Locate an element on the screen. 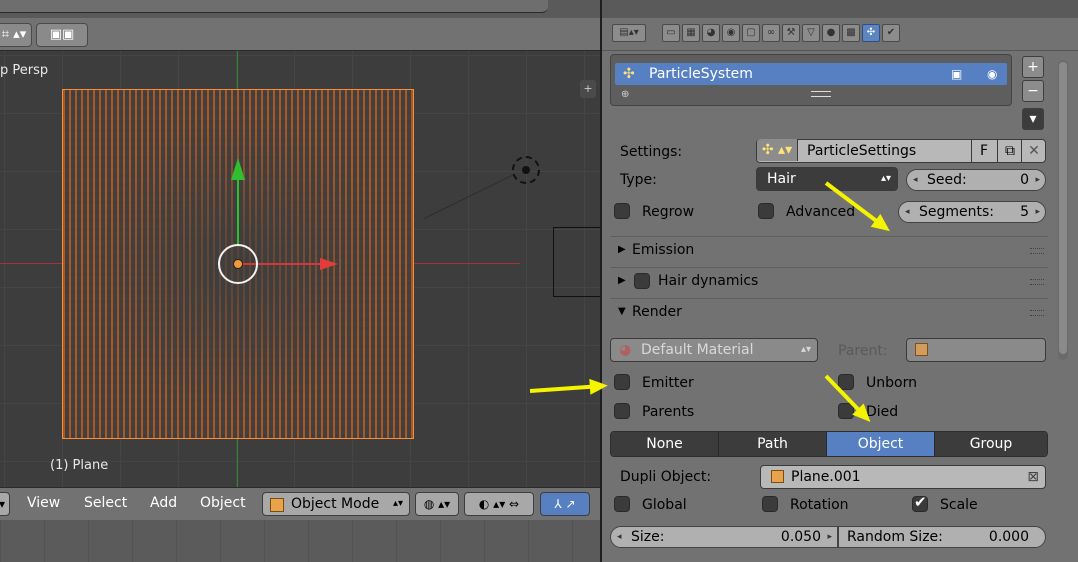 This screenshot has height=562, width=1078. segments-label: Segments: is located at coordinates (957, 212).